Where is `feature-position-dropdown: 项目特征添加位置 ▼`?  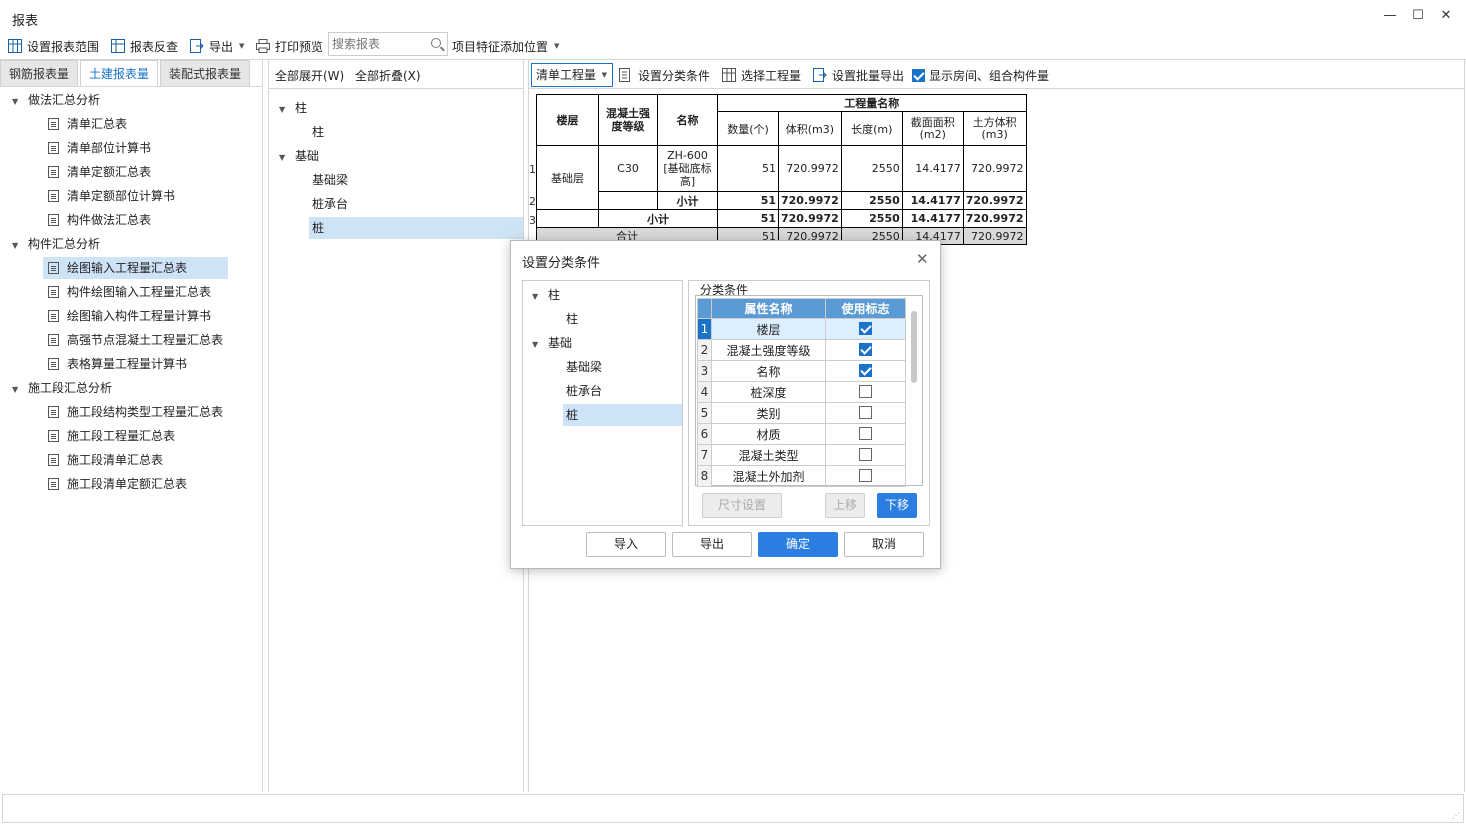 feature-position-dropdown: 项目特征添加位置 ▼ is located at coordinates (505, 46).